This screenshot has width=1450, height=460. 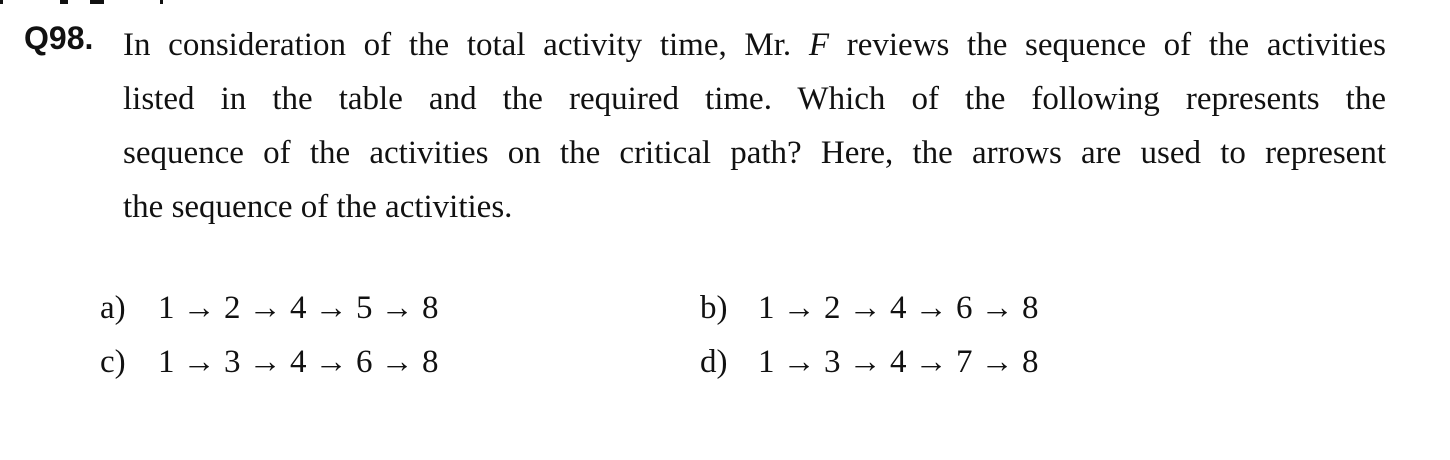 I want to click on option-sequence: 1 → 2 → 4 → 6 → 8, so click(x=898, y=308).